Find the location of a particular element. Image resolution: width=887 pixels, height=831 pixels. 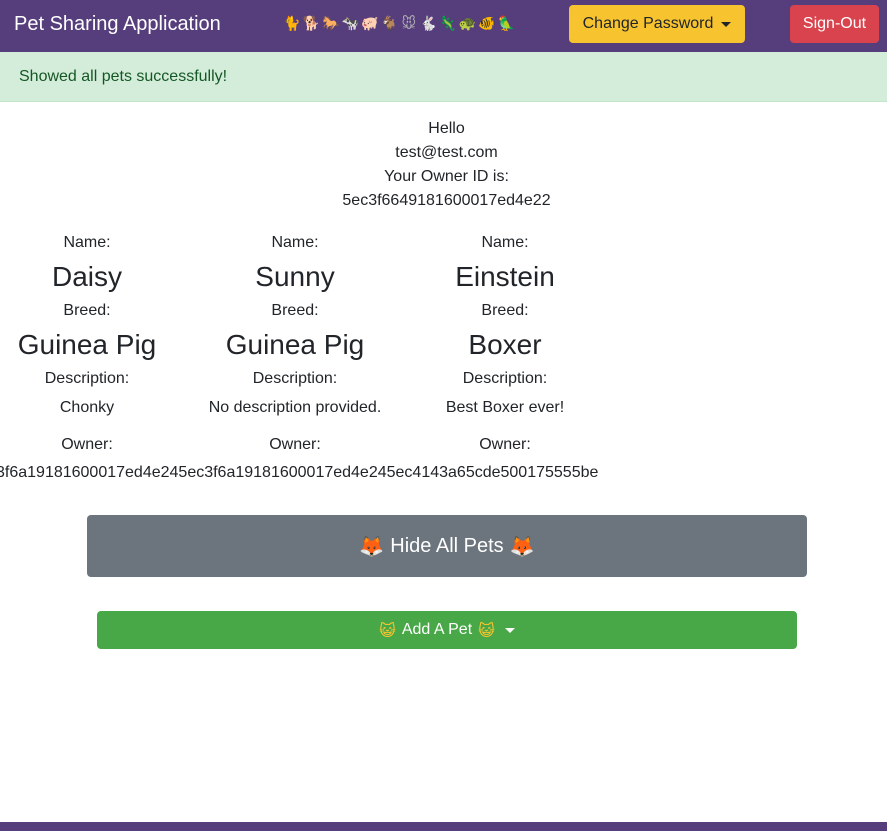

fish-icon: 🐠 is located at coordinates (487, 24).